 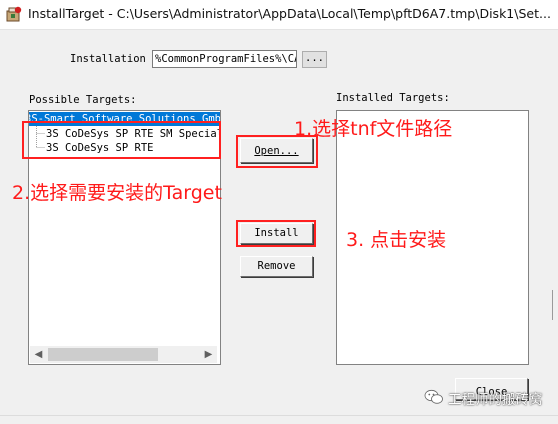 I want to click on scroll-right-icon: ▶, so click(x=208, y=354).